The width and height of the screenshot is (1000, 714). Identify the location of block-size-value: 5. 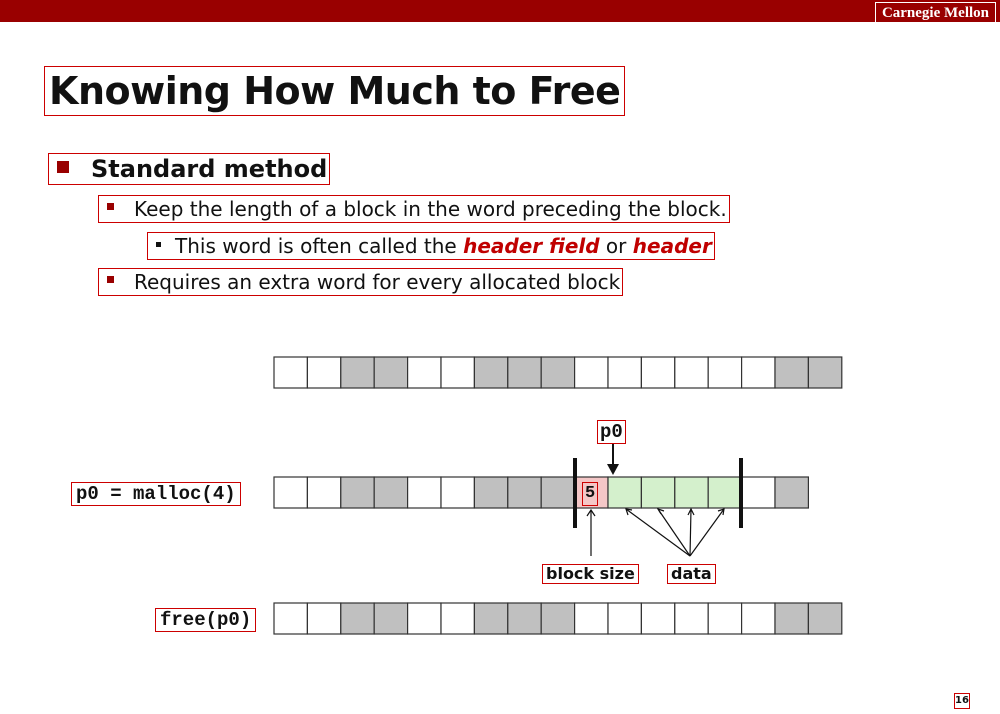
(590, 494).